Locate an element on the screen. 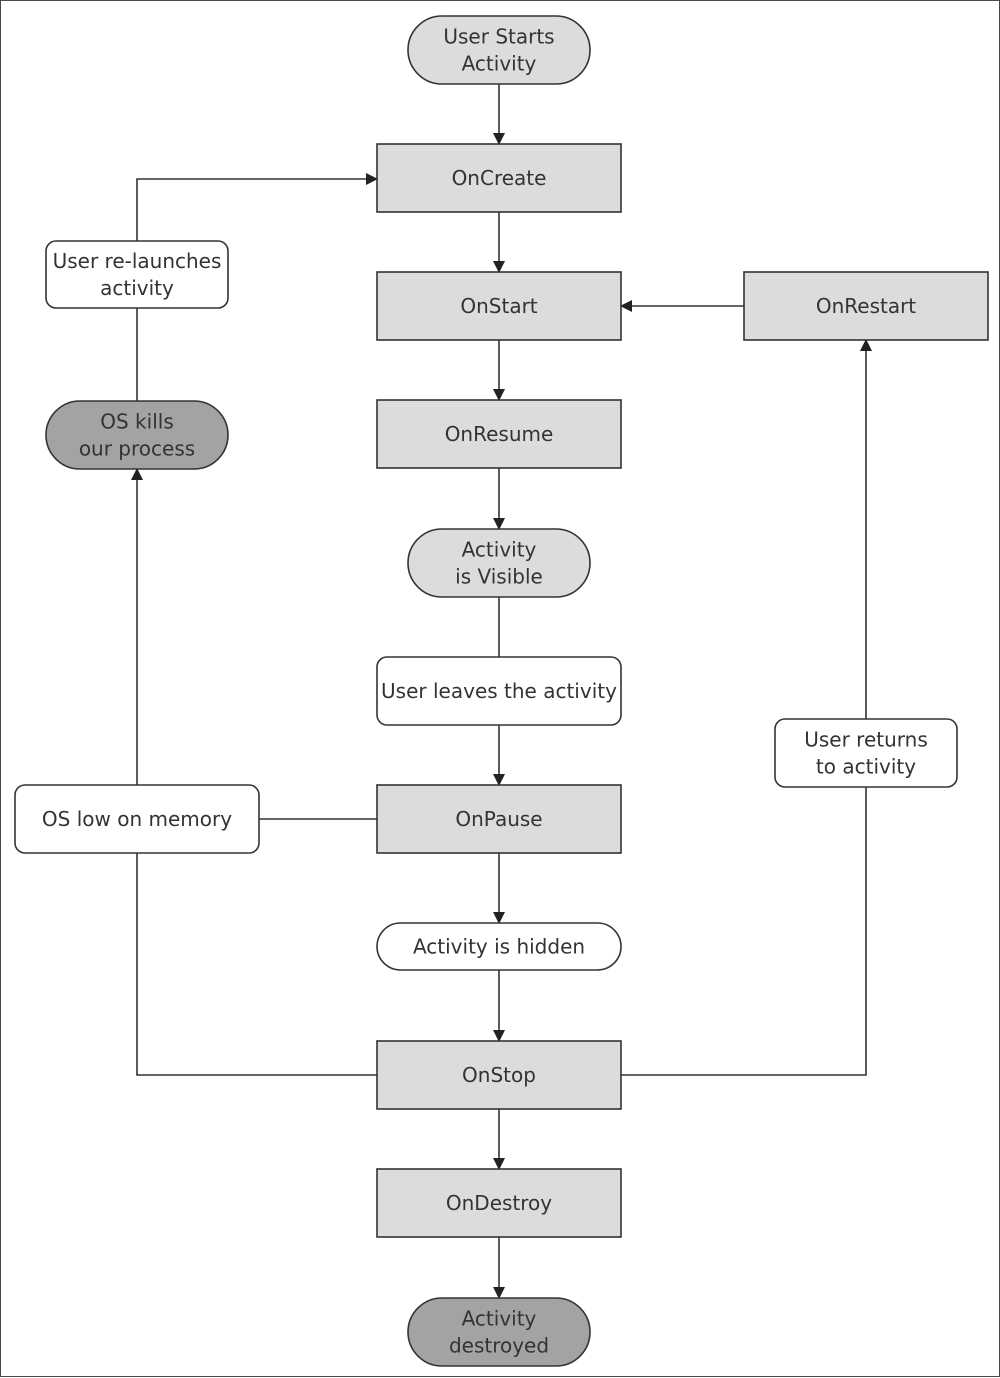 The image size is (1000, 1378). node-os-kills-process: OS kills our process is located at coordinates (137, 435).